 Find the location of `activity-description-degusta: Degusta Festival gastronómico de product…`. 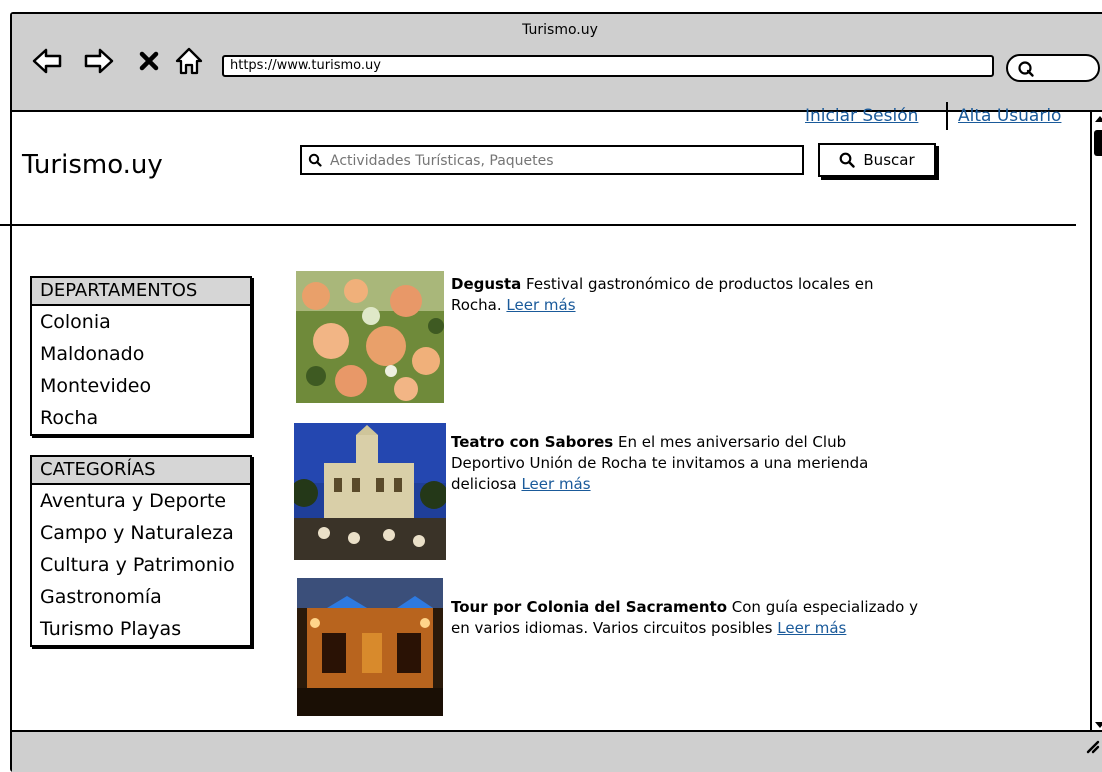

activity-description-degusta: Degusta Festival gastronómico de product… is located at coordinates (686, 295).